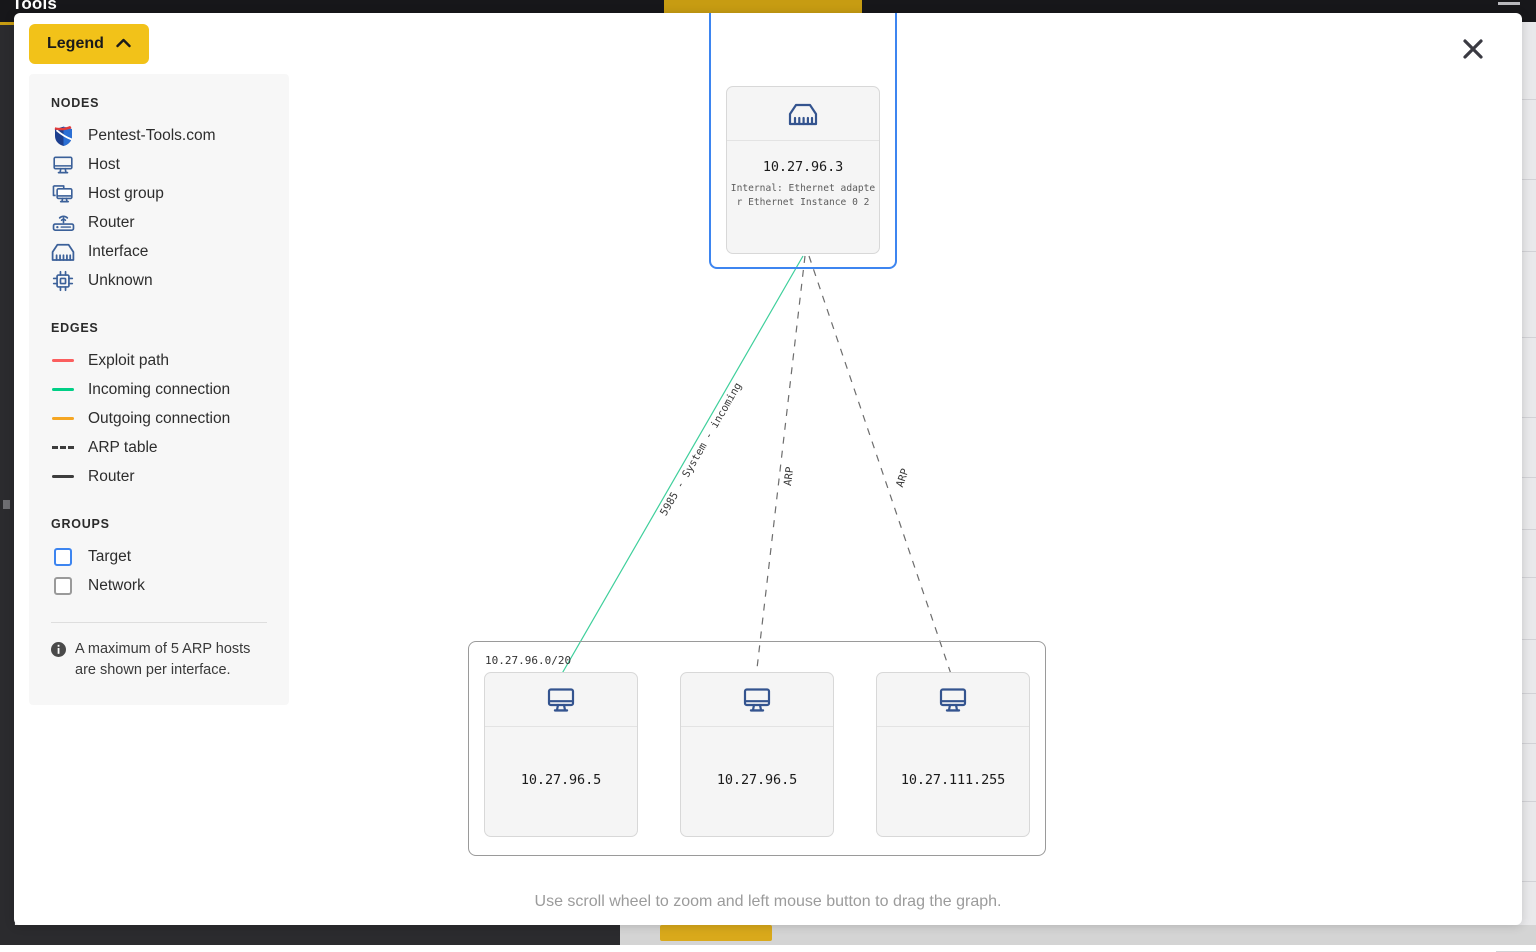 This screenshot has height=952, width=1536. Describe the element at coordinates (63, 194) in the screenshot. I see `monitor-stack-icon` at that location.